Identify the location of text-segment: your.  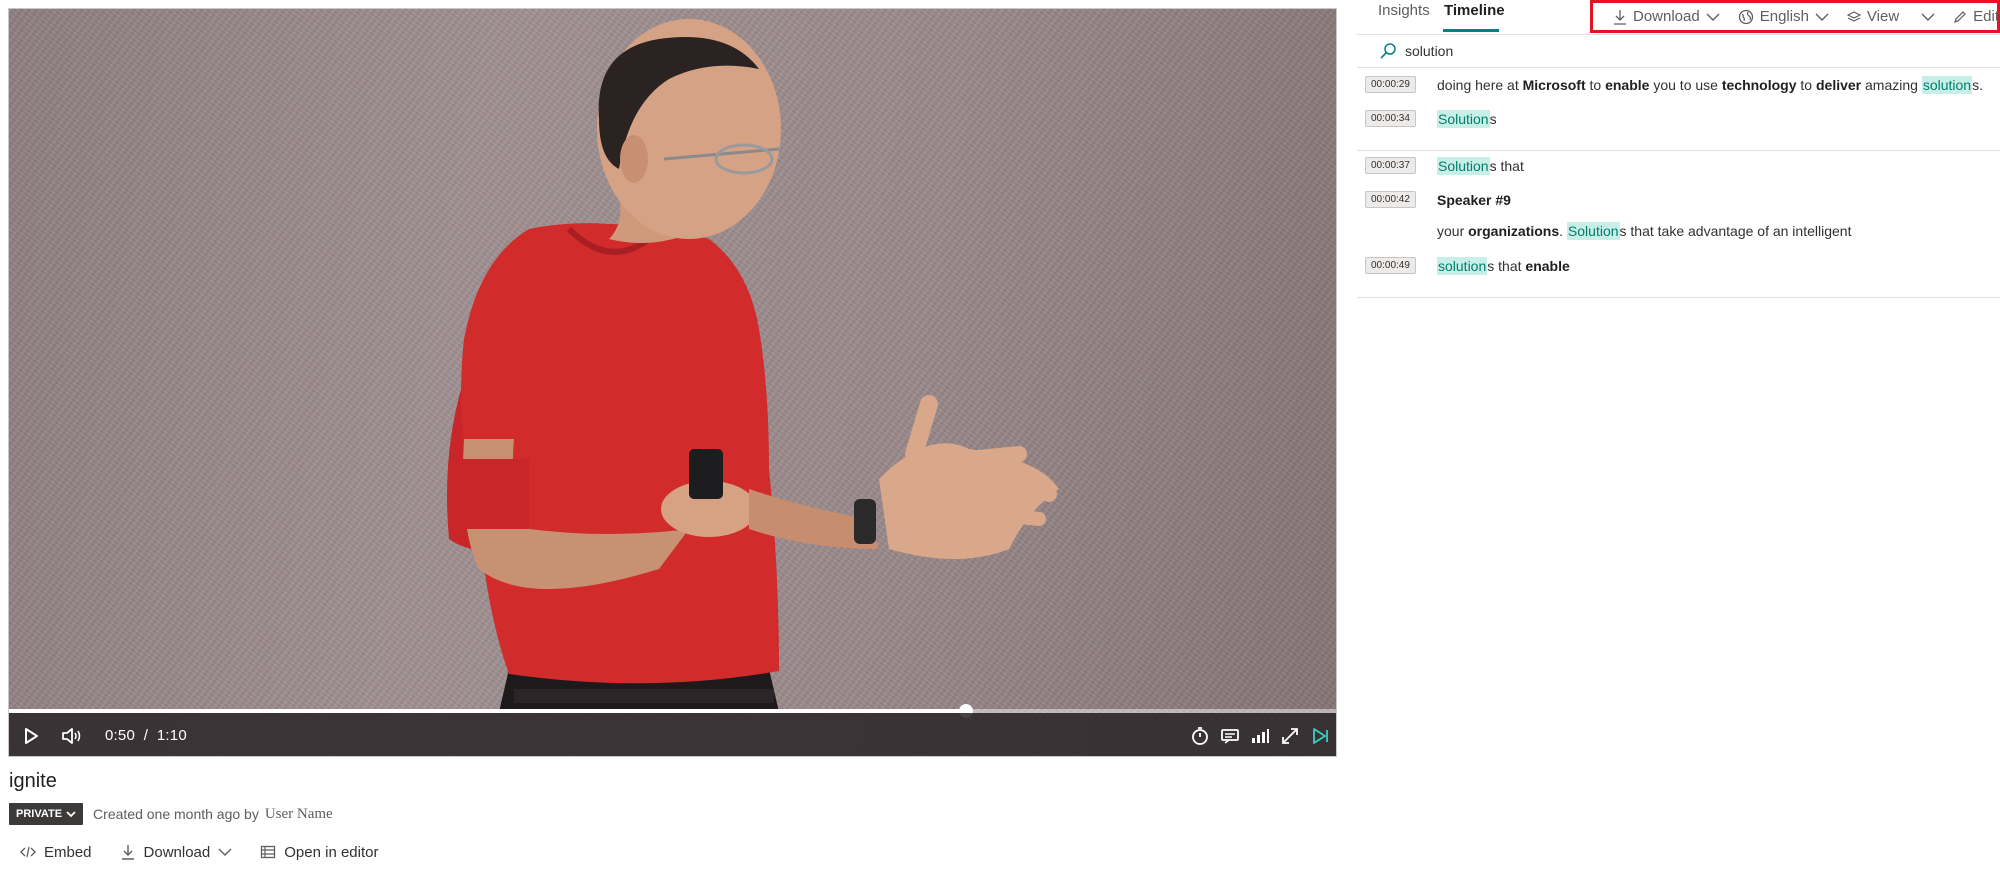
(1453, 231).